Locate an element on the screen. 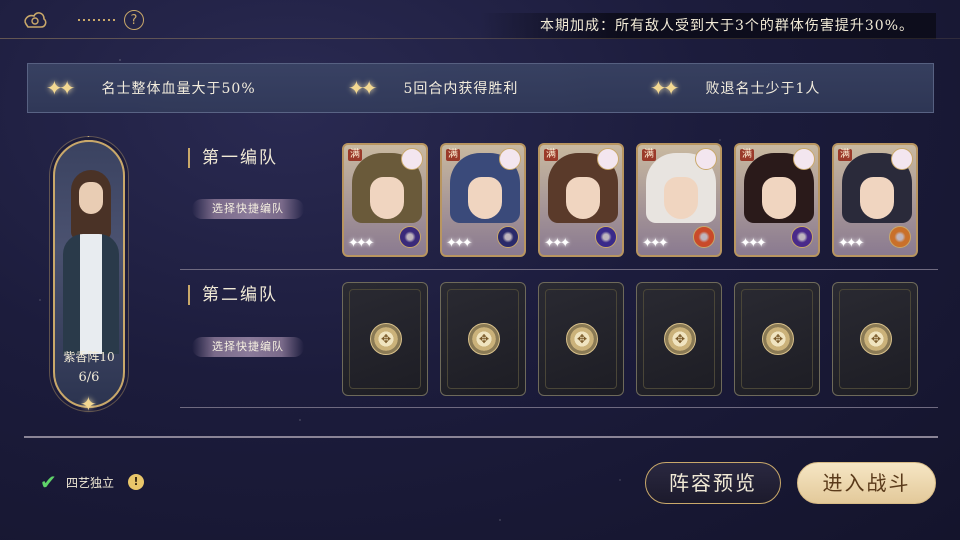 The image size is (960, 540). condition-3: ✦✦ 败退名士少于1人 is located at coordinates (735, 88).